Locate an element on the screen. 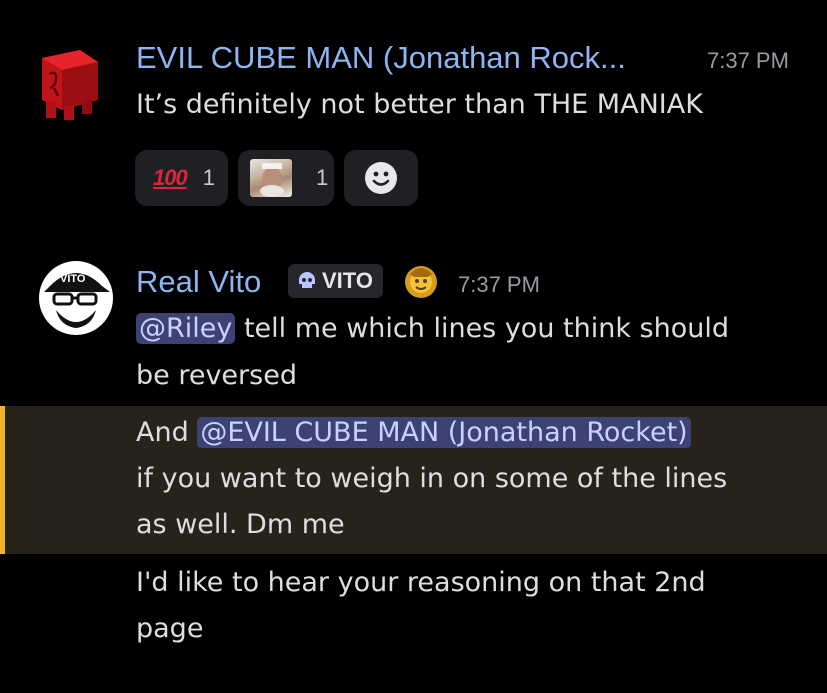  add-reaction-icon is located at coordinates (381, 178).